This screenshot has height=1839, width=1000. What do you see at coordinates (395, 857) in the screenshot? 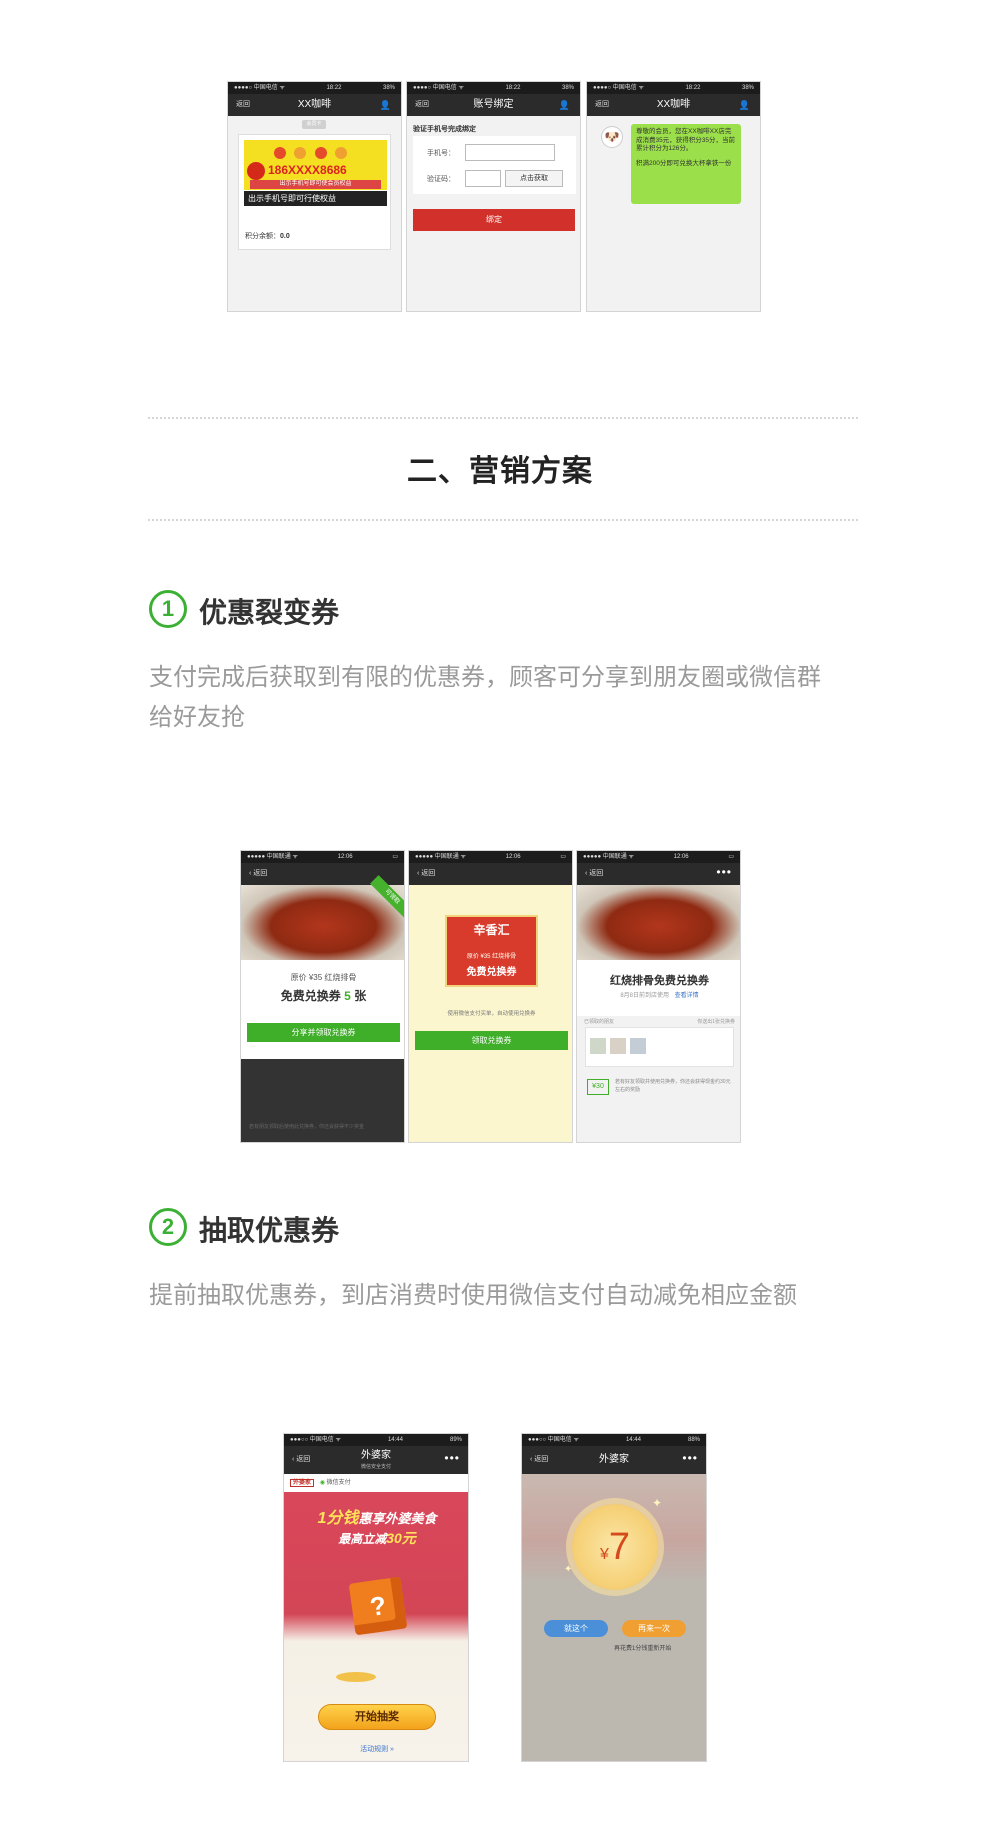
I see `battery-icon: ▭` at bounding box center [395, 857].